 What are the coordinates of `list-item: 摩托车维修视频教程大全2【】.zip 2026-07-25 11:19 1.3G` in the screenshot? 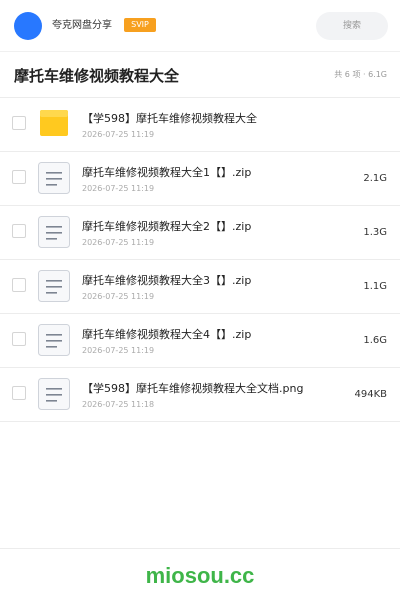 It's located at (200, 233).